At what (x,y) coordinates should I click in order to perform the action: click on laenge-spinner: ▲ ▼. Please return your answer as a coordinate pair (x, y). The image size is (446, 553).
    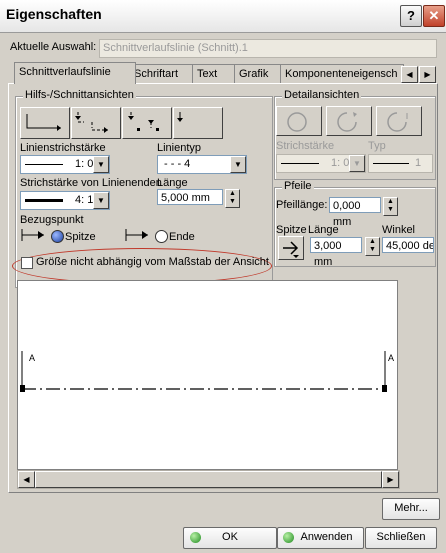
    Looking at the image, I should click on (232, 198).